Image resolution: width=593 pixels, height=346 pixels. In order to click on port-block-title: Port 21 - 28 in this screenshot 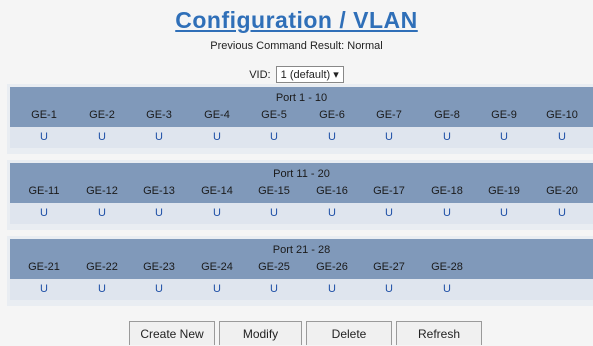, I will do `click(301, 250)`.